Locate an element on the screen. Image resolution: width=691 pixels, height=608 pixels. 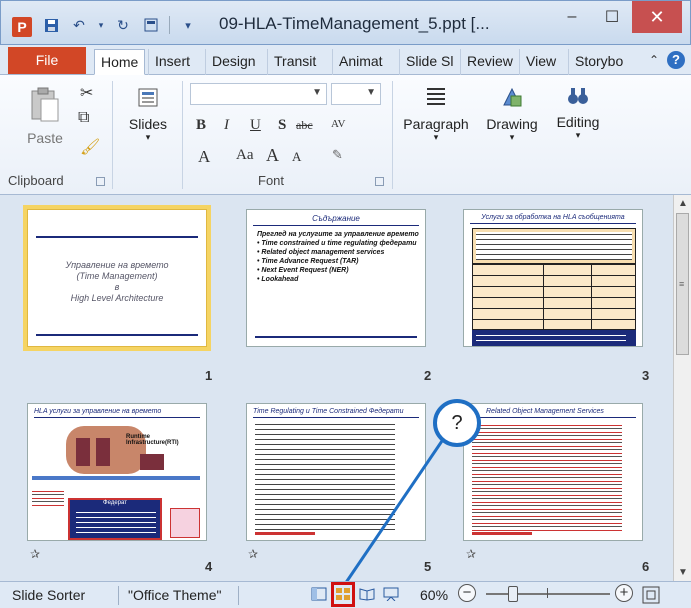
powerpoint-icon: P is located at coordinates (22, 27).